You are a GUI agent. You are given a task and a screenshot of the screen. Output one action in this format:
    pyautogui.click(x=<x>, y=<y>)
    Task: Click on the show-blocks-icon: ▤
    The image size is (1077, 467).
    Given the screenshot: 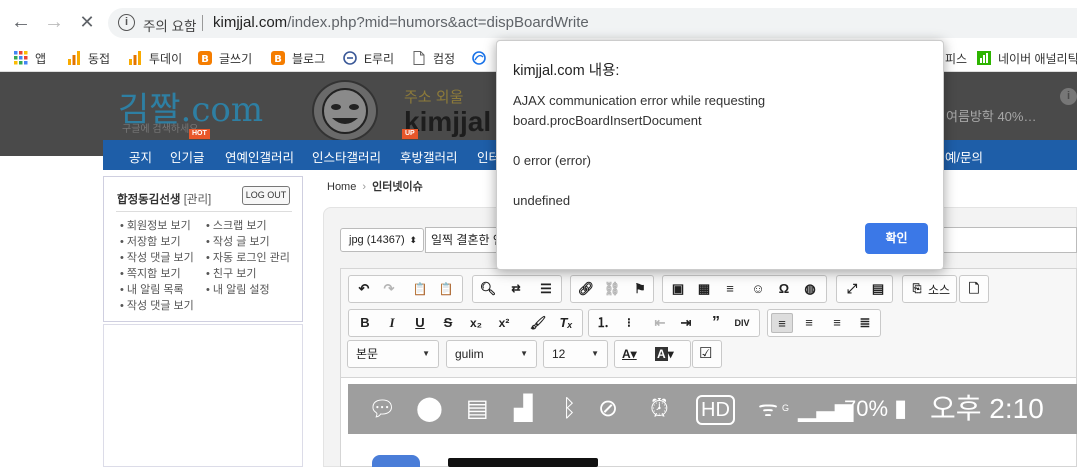 What is the action you would take?
    pyautogui.click(x=878, y=289)
    